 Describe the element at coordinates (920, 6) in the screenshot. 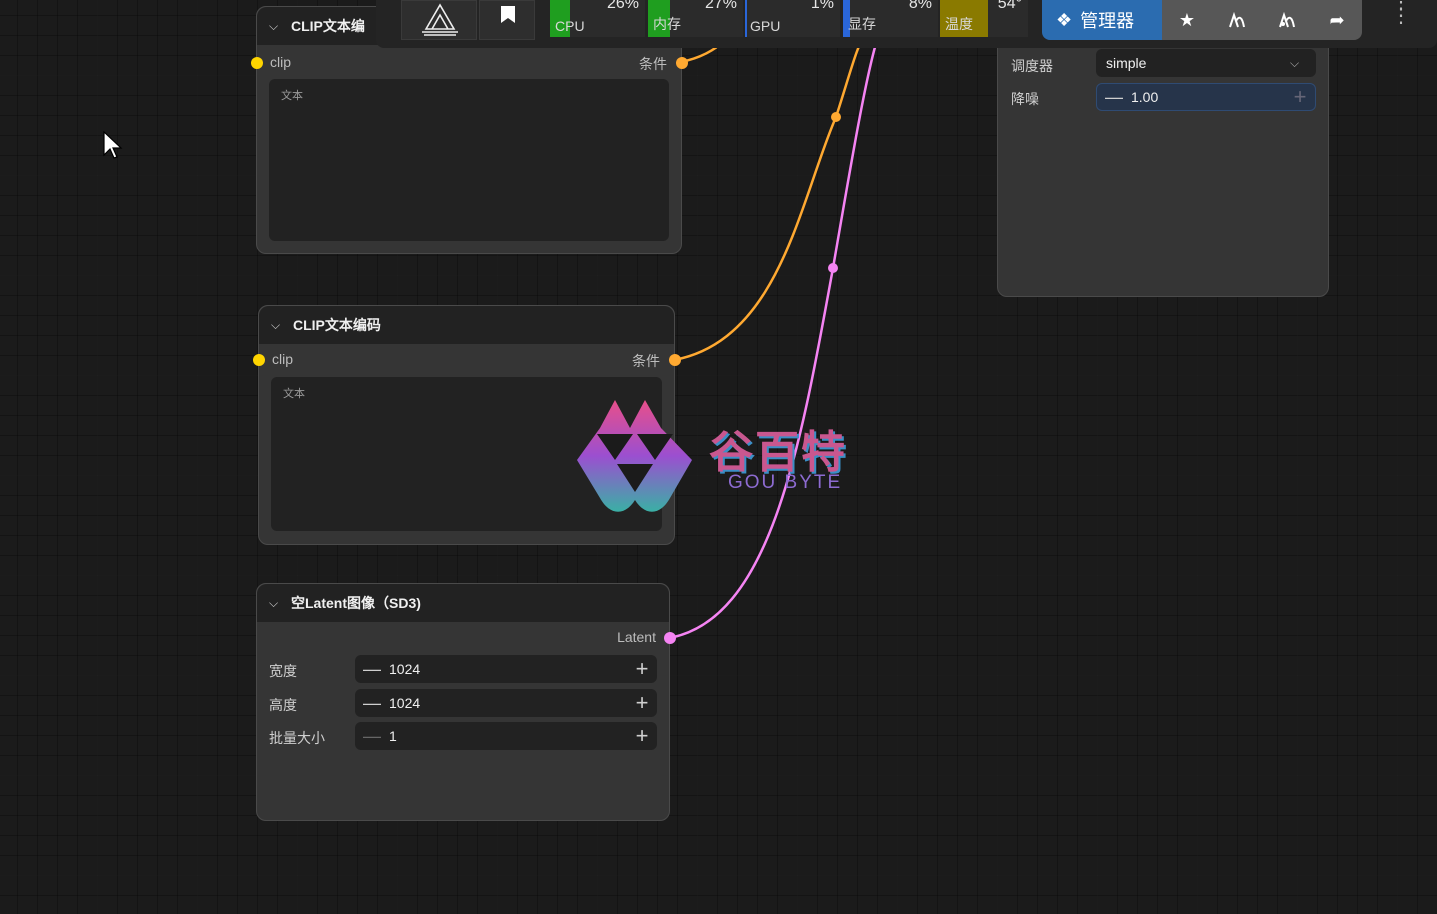

I see `vram-value: 8%` at that location.